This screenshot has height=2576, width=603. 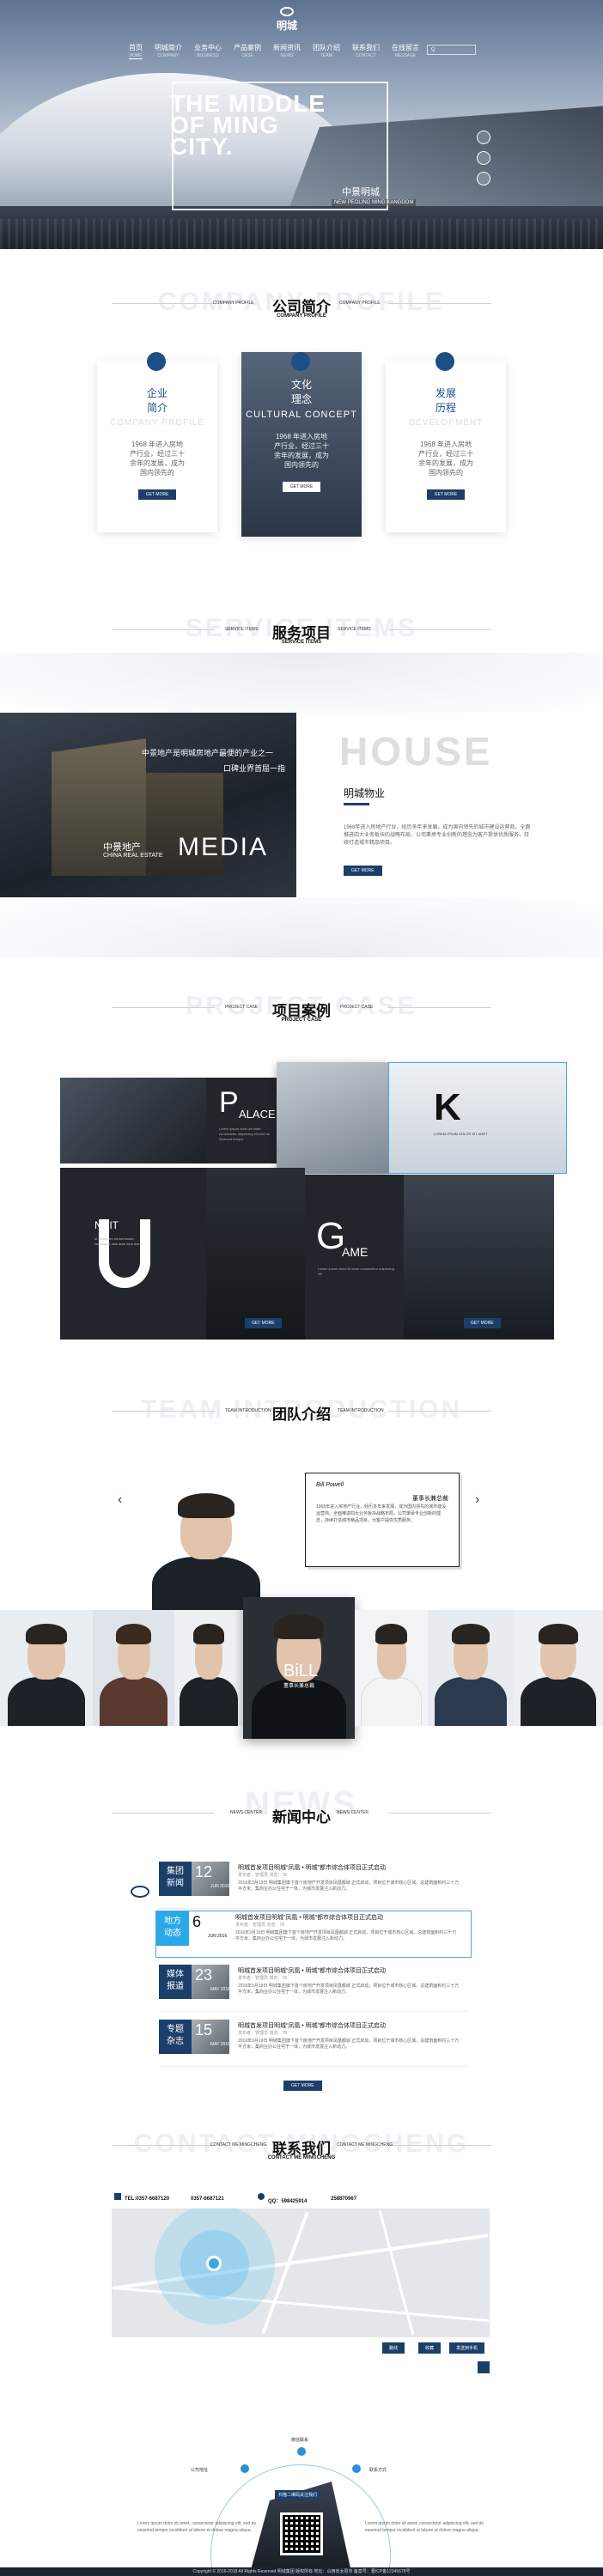 I want to click on nav-item-team: 团队介绍 TEAM, so click(x=326, y=51).